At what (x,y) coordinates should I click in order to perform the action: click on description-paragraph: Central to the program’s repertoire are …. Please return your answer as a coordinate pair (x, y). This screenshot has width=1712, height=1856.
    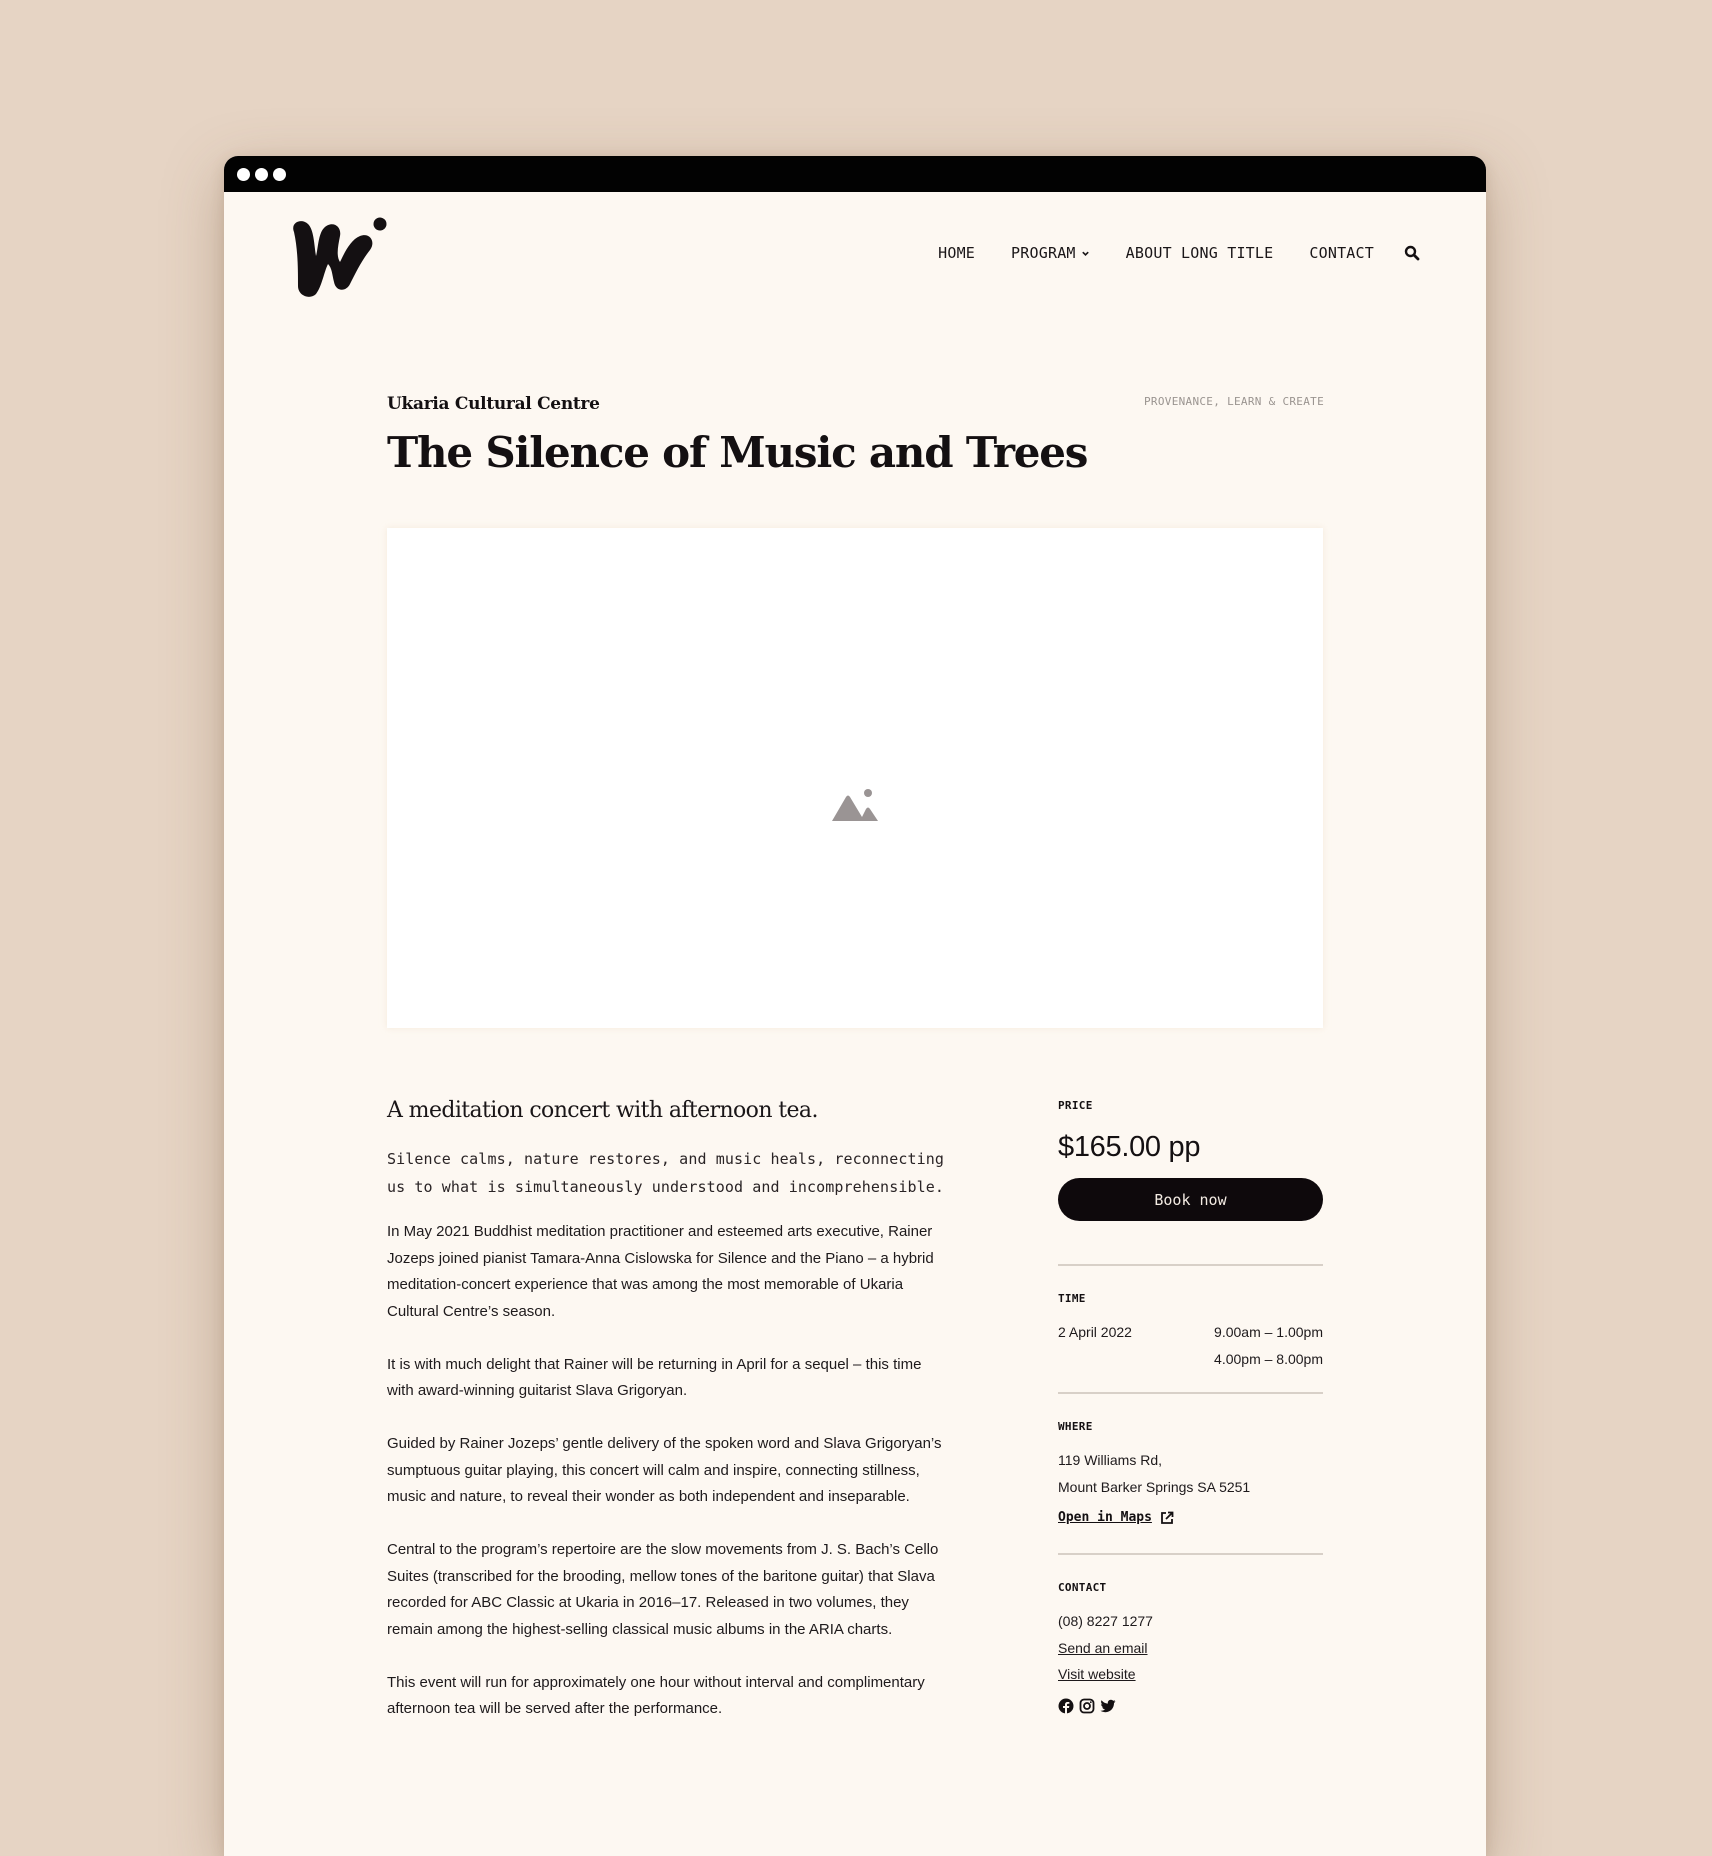
    Looking at the image, I should click on (663, 1589).